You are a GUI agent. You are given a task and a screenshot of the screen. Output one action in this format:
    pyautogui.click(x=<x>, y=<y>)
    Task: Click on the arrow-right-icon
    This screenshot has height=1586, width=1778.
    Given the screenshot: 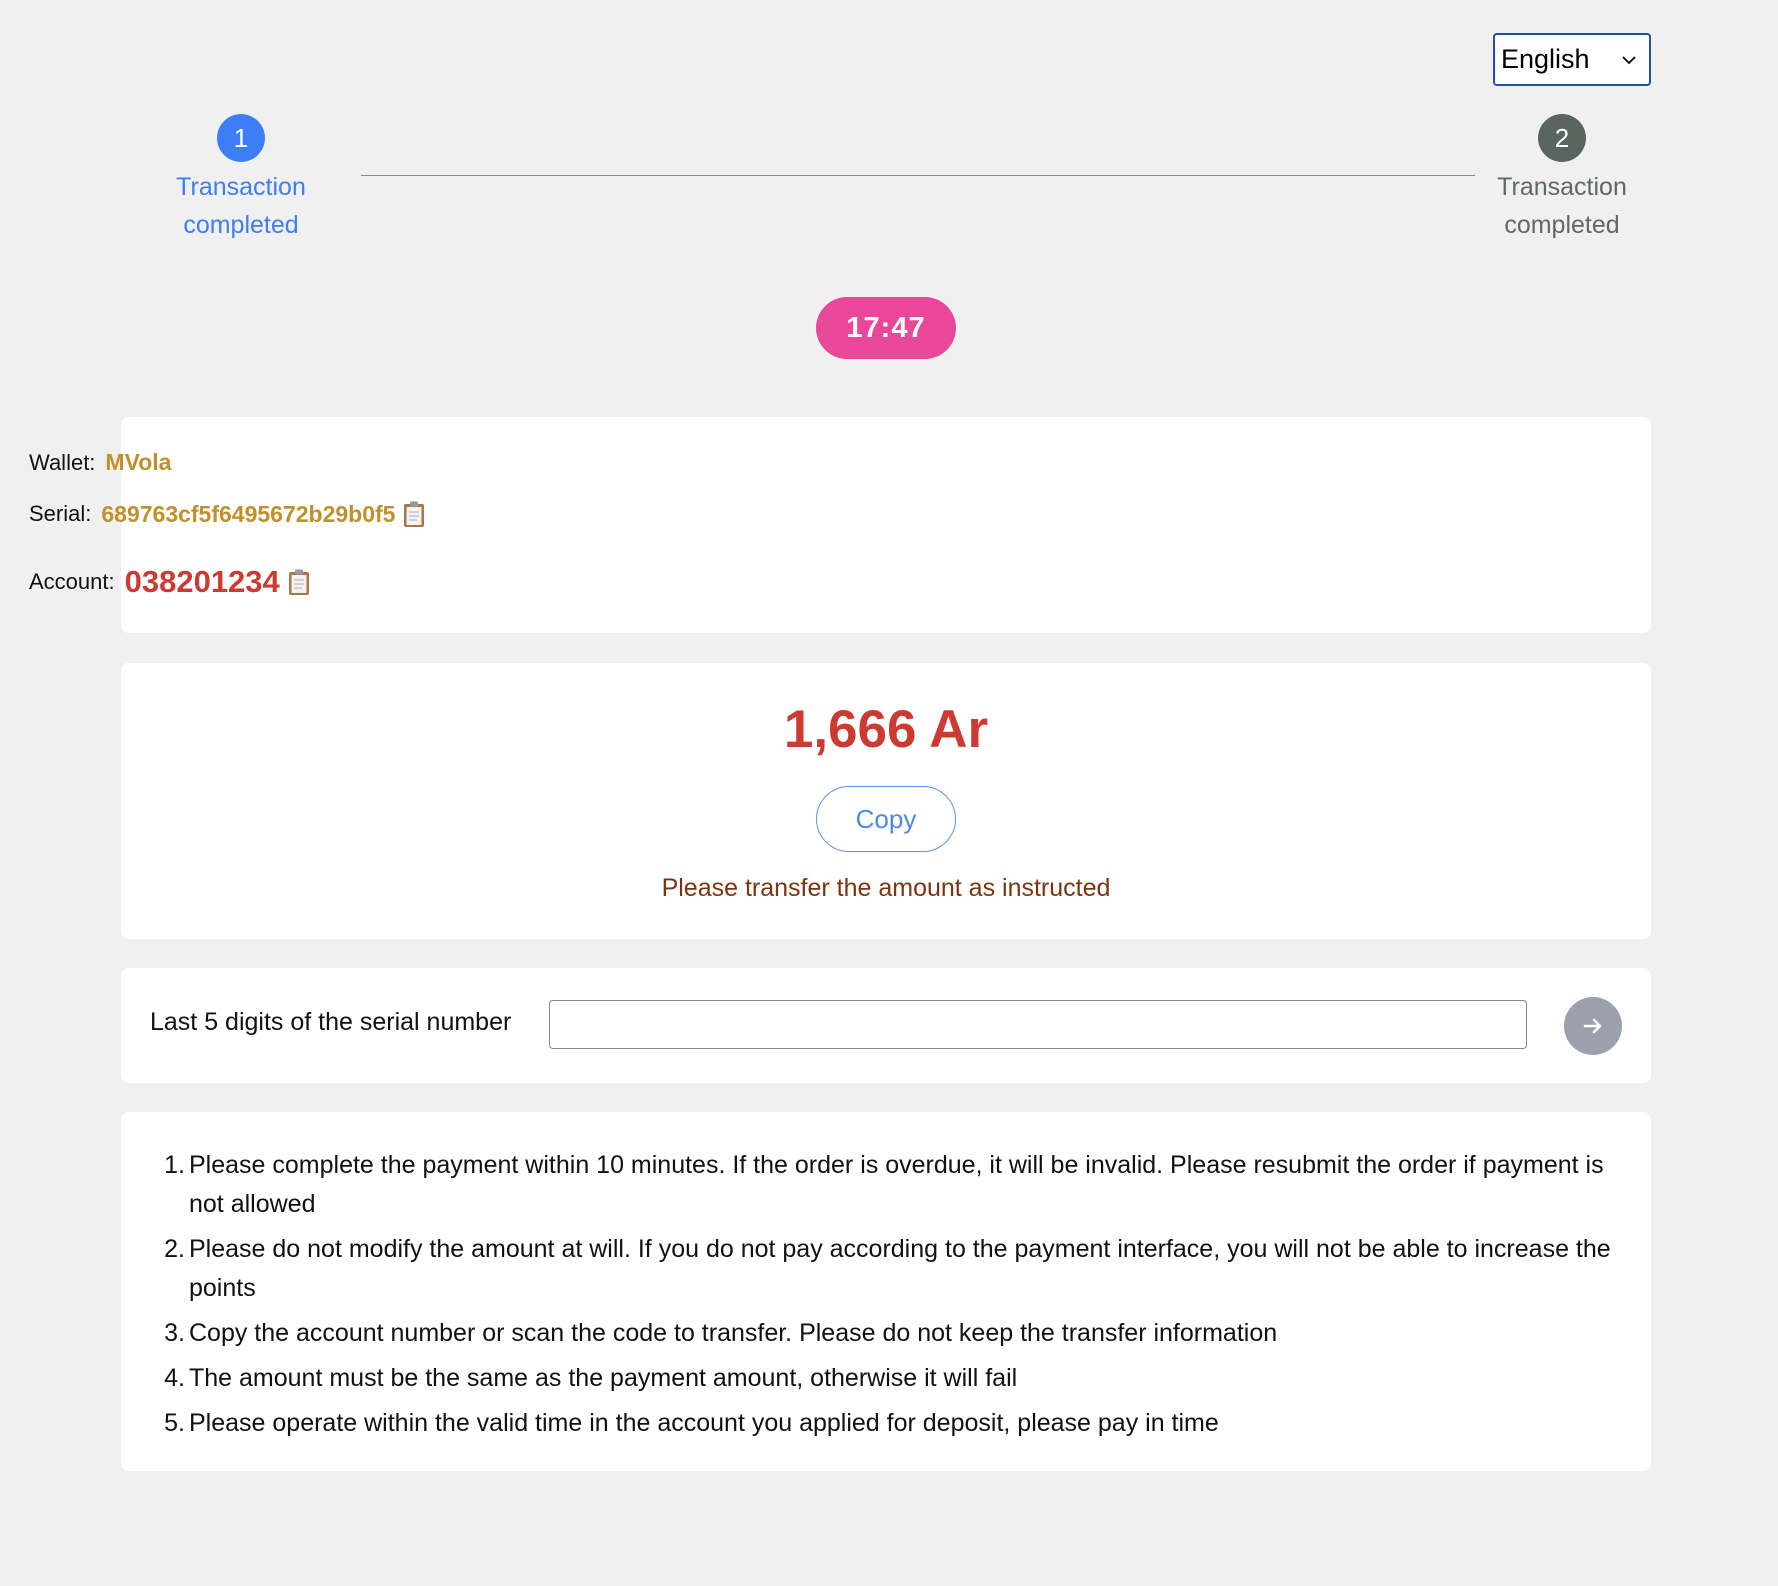 What is the action you would take?
    pyautogui.click(x=1592, y=1026)
    